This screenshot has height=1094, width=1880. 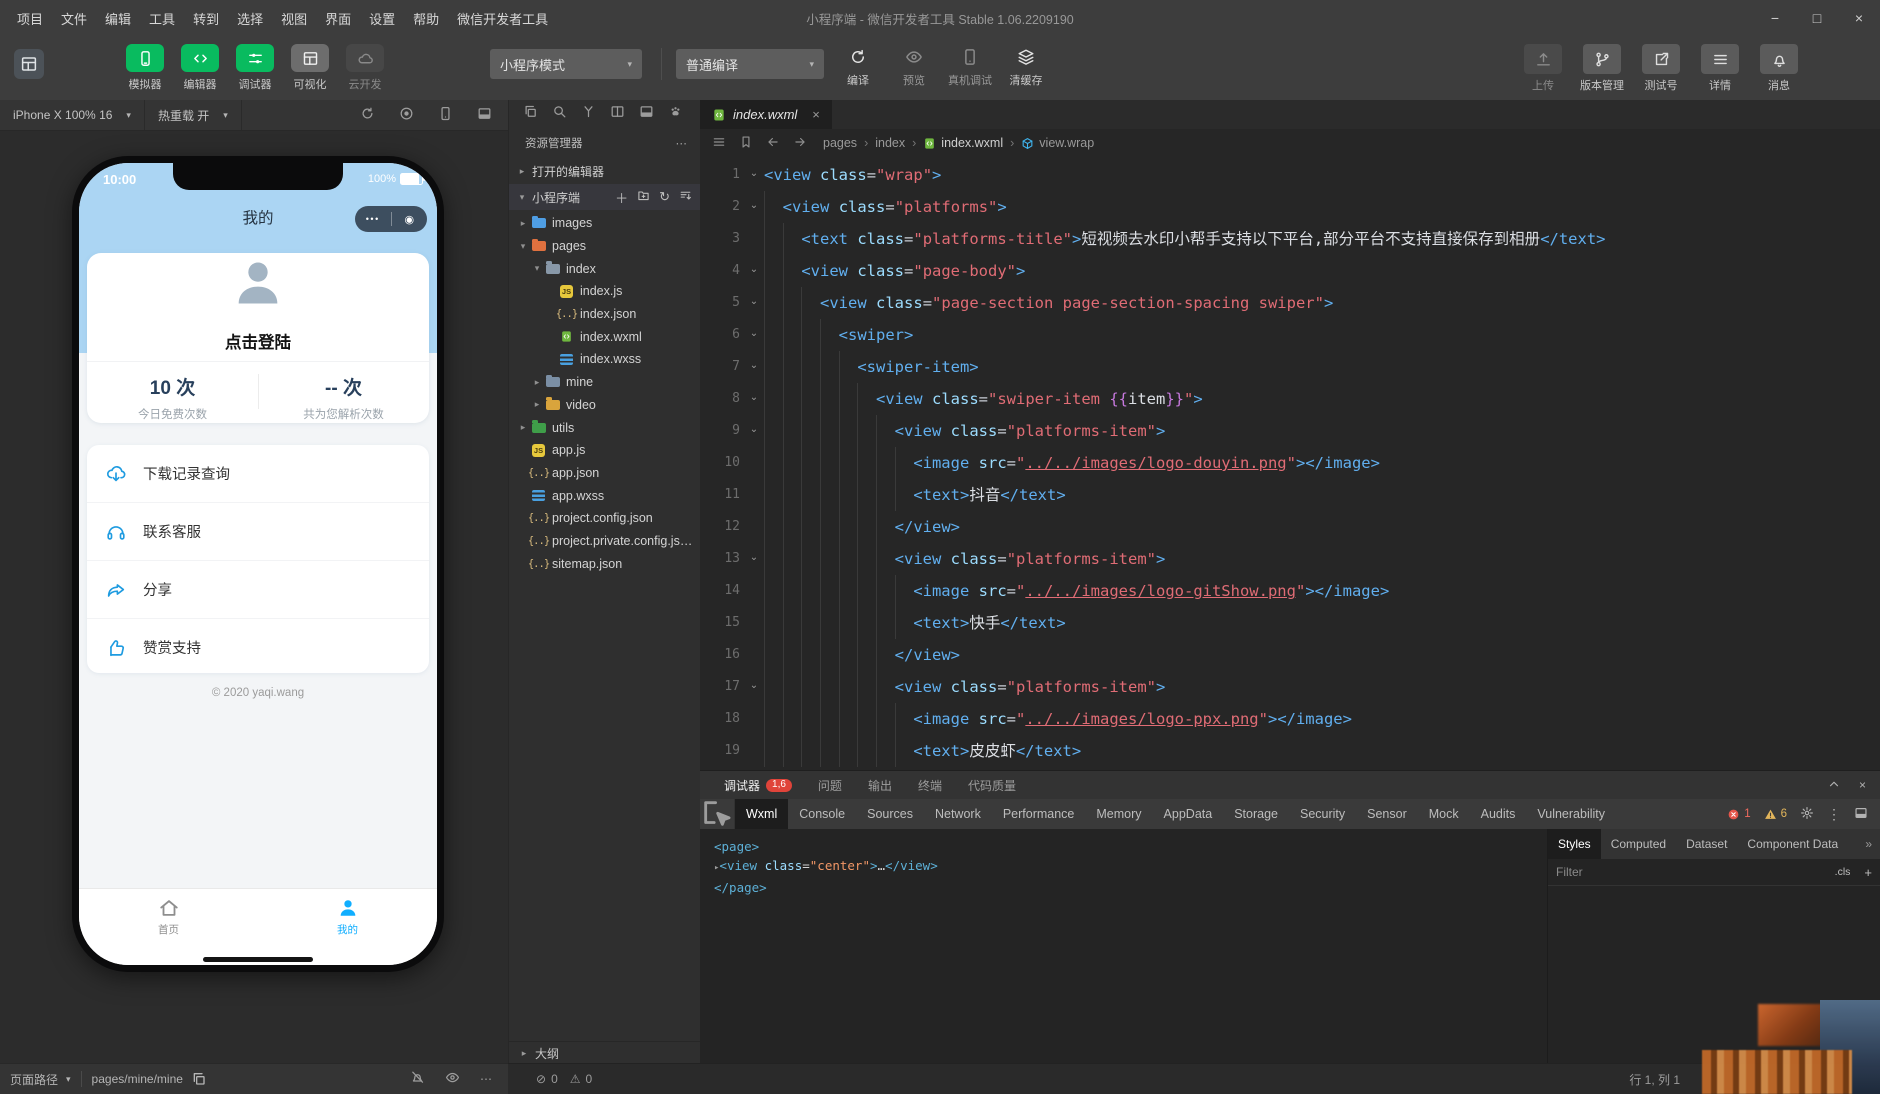 I want to click on cls-toggle: .cls, so click(x=1843, y=872).